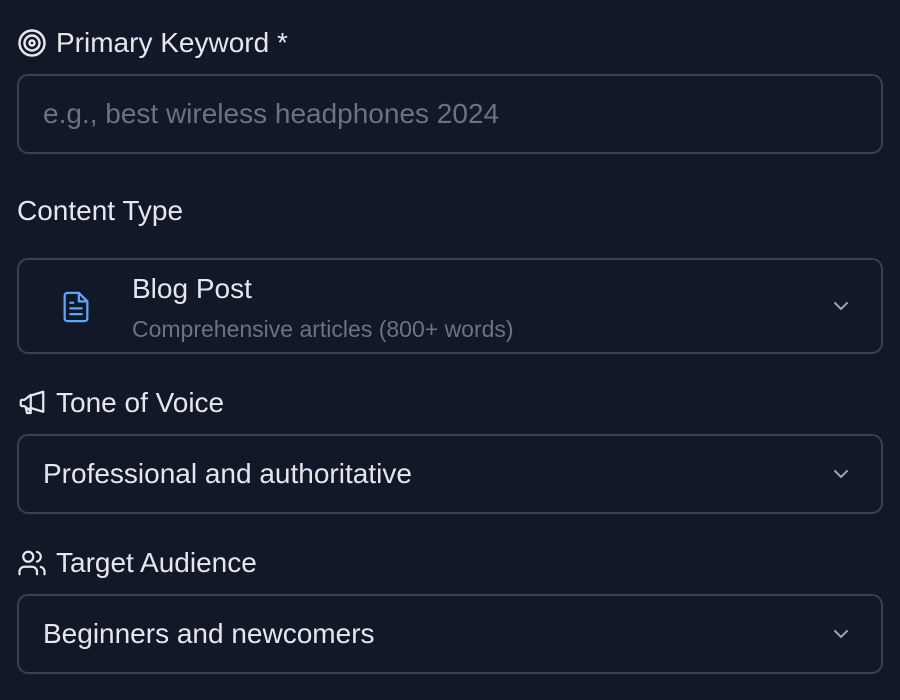 The height and width of the screenshot is (700, 900). Describe the element at coordinates (76, 307) in the screenshot. I see `document-icon` at that location.